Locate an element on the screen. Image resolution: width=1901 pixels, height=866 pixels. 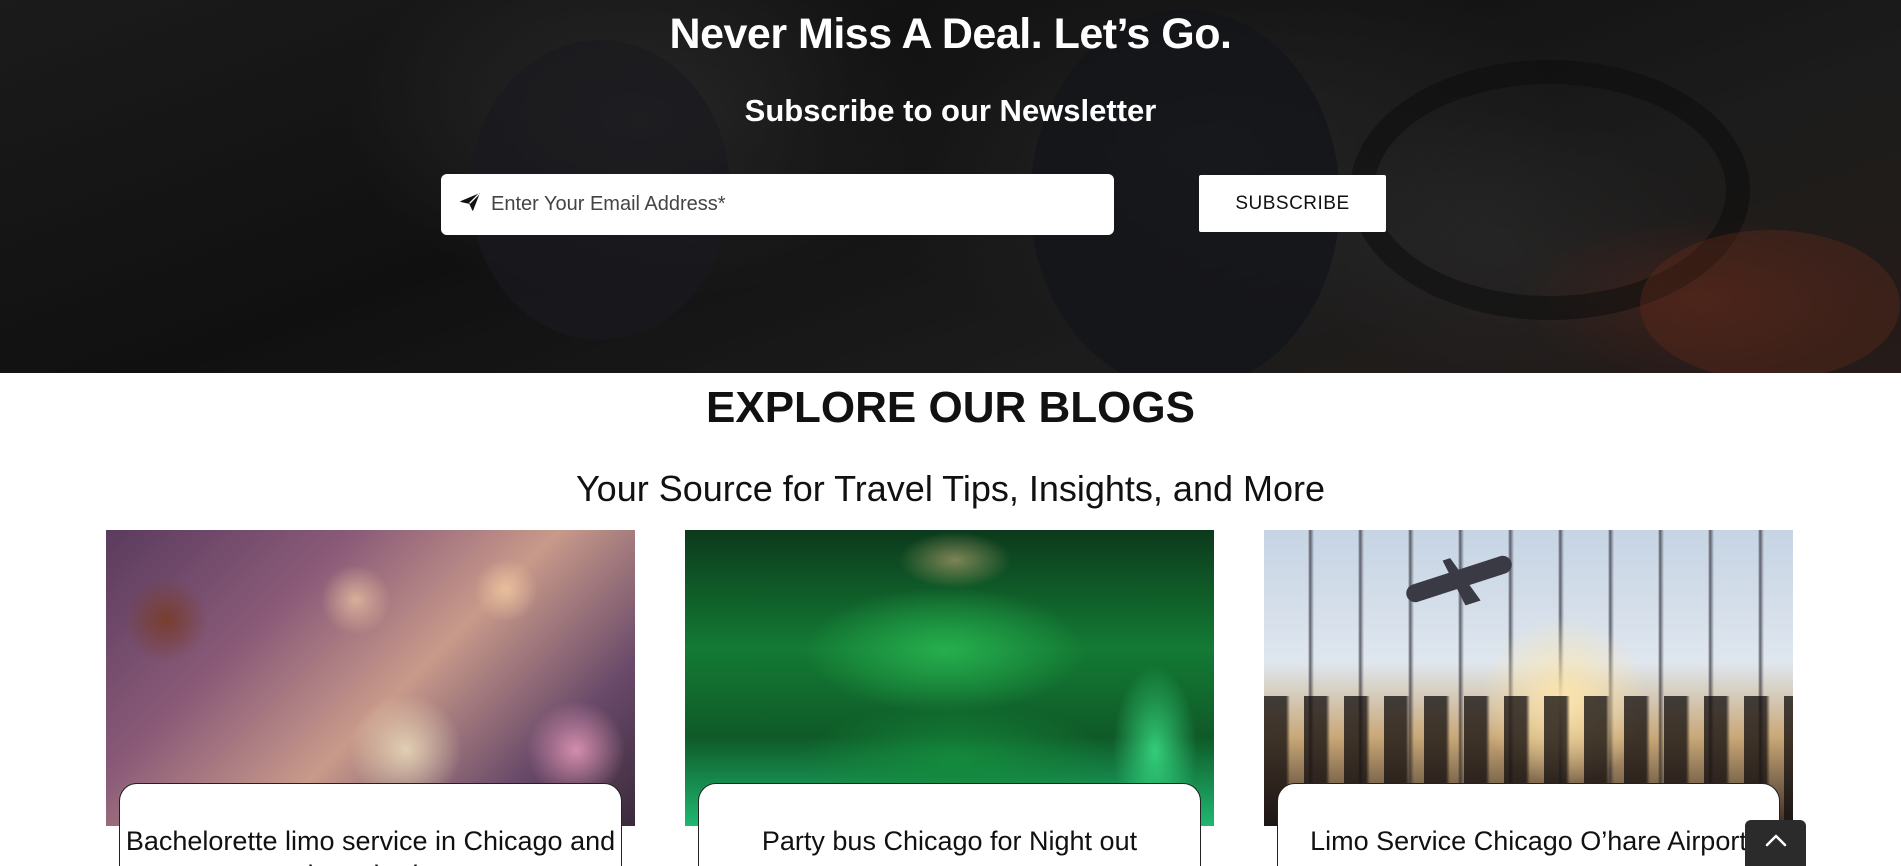
email-field-container is located at coordinates (777, 204).